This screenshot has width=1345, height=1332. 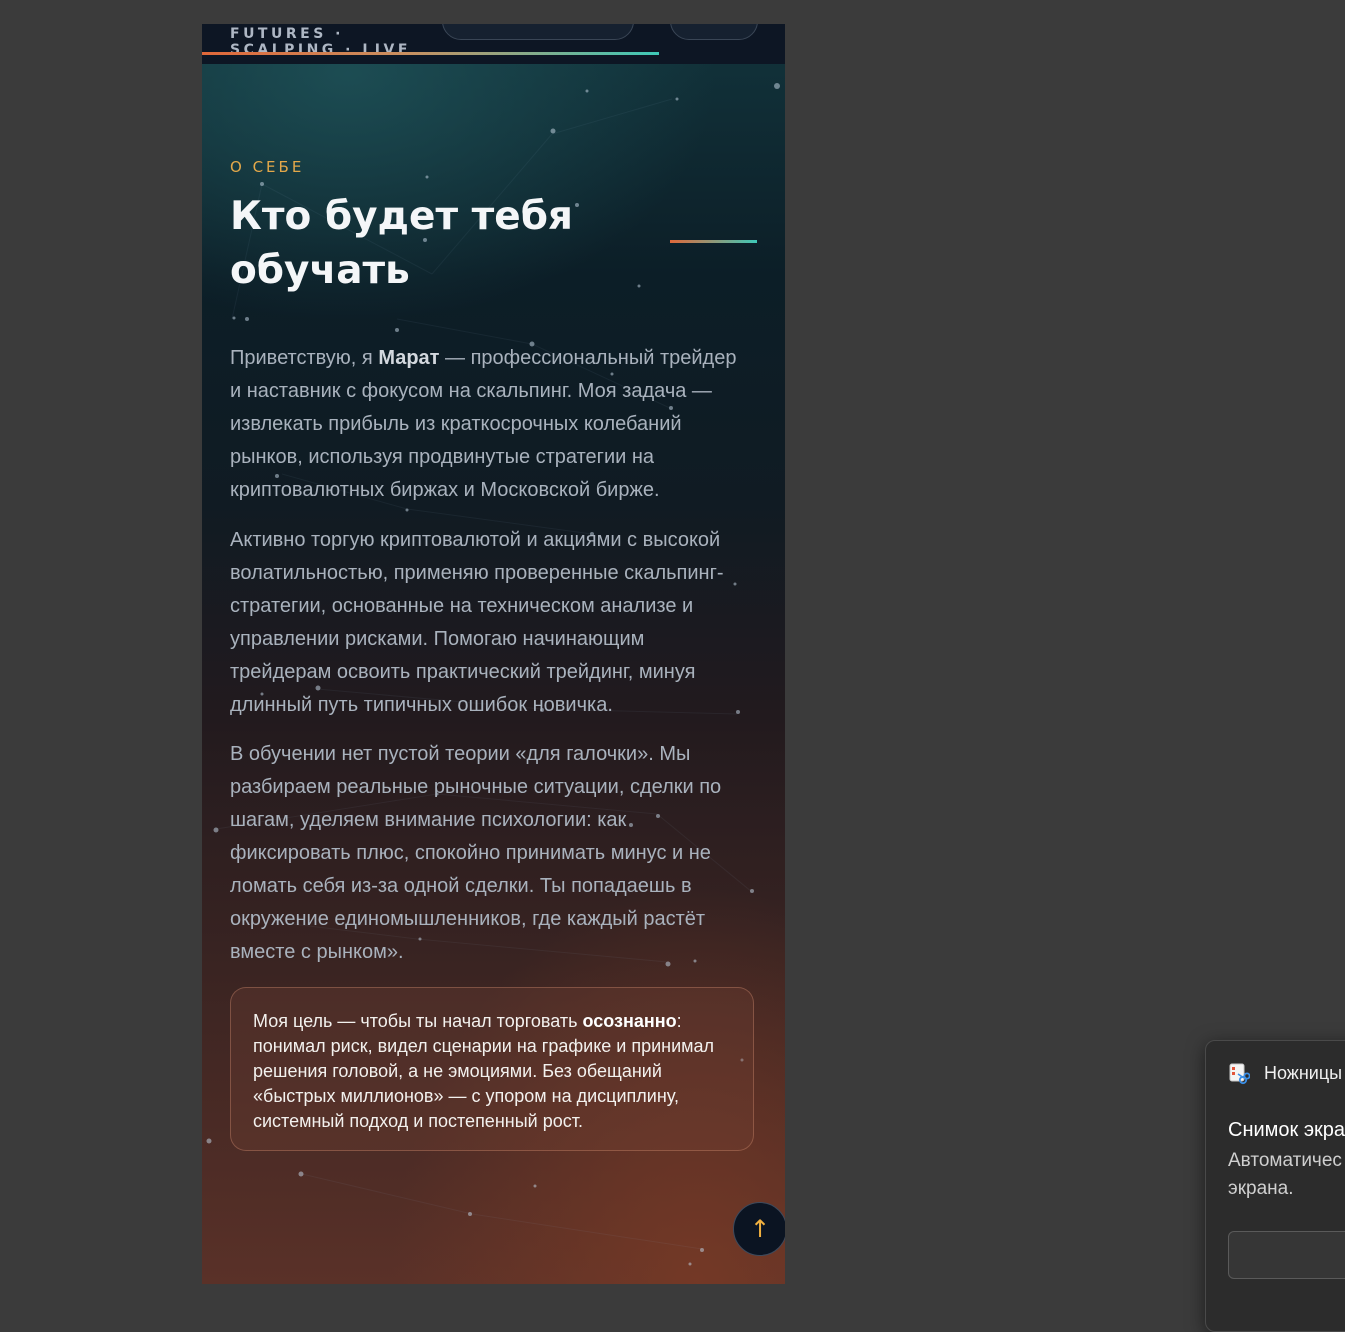 I want to click on p1-intro-text: Приветствую, я, so click(x=304, y=358).